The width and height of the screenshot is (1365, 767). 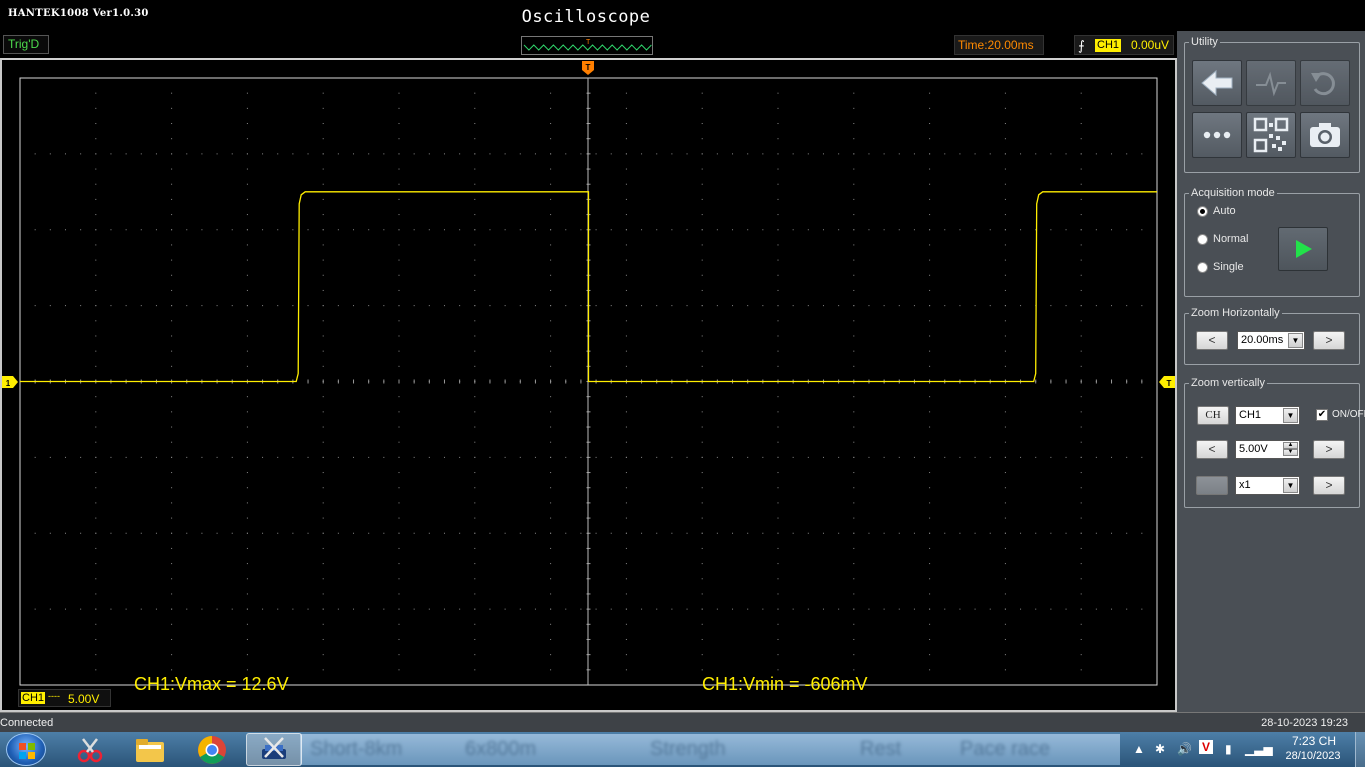 What do you see at coordinates (1267, 449) in the screenshot?
I see `volts-per-div-spinbox: 5.00V ▲ ▼` at bounding box center [1267, 449].